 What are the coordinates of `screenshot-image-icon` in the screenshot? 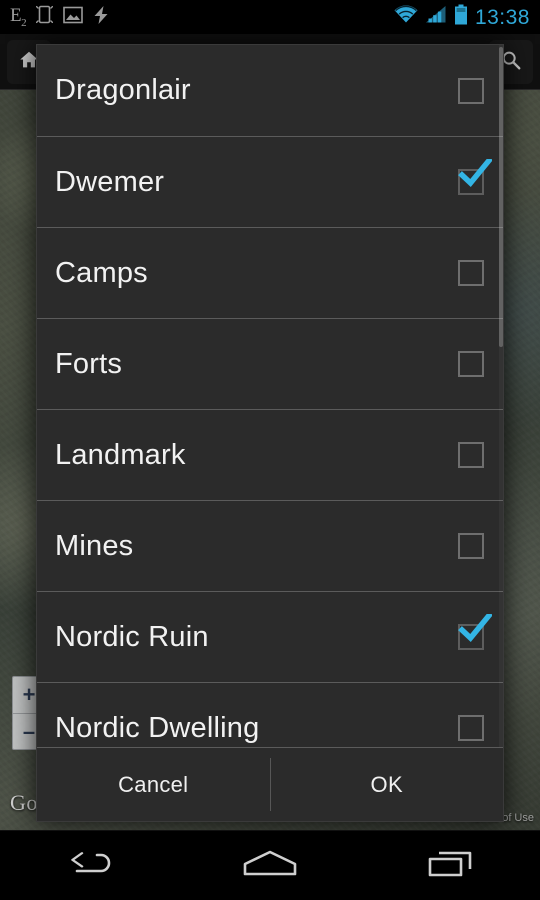 It's located at (73, 17).